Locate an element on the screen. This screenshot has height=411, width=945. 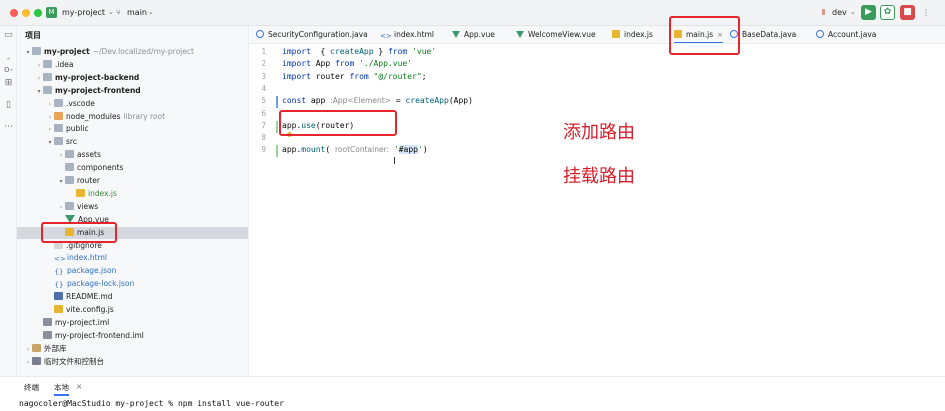
code-line-5: const app :App<Element> = createApp(App) is located at coordinates (377, 100).